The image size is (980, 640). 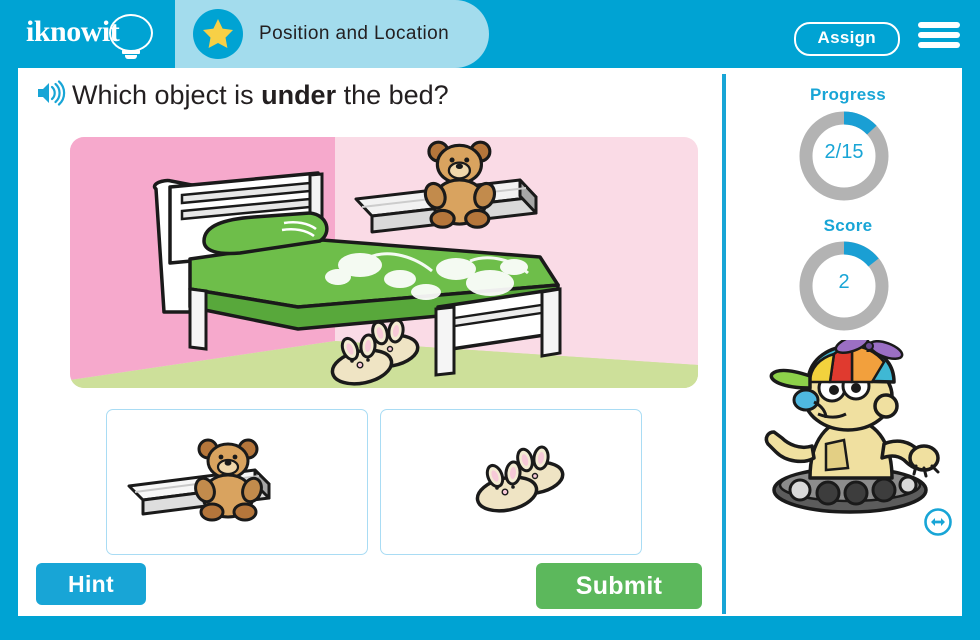 What do you see at coordinates (199, 480) in the screenshot?
I see `option-0-image` at bounding box center [199, 480].